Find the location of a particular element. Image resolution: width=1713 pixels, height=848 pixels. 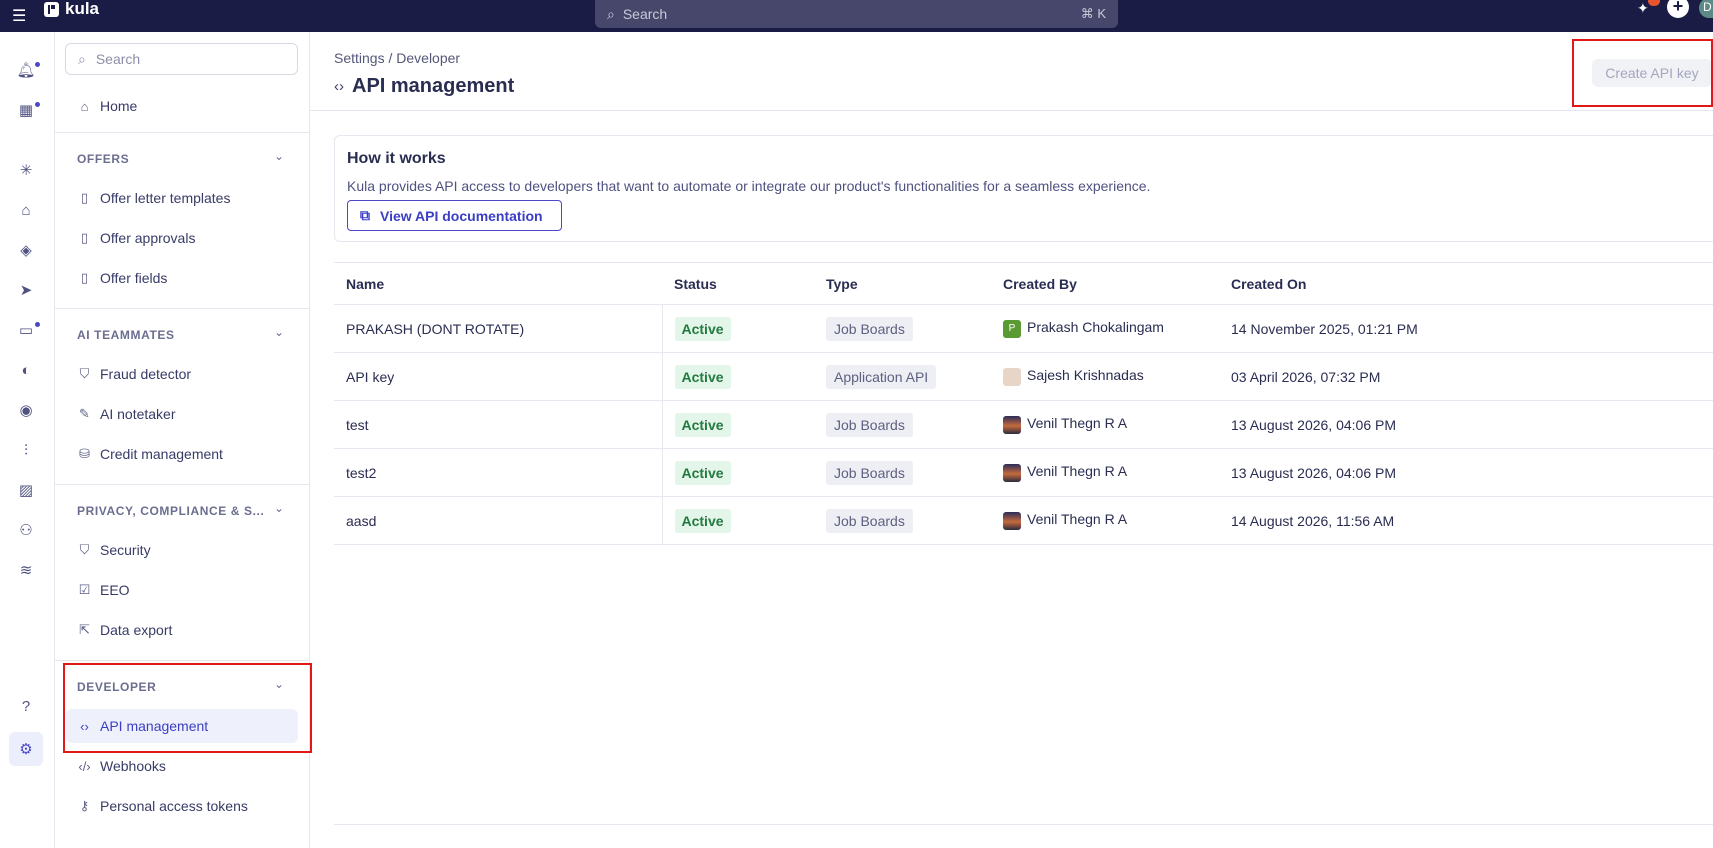

cell-name: test2 is located at coordinates (498, 472).